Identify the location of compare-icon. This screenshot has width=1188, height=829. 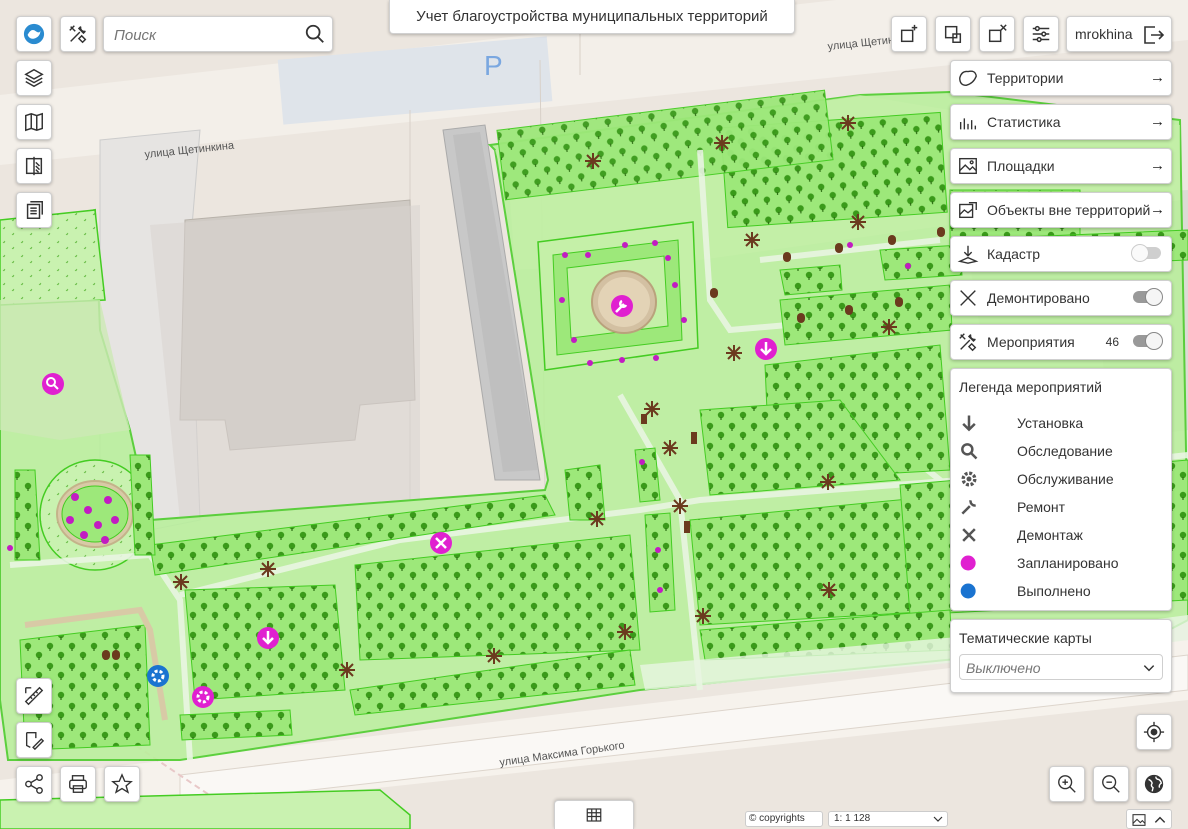
(34, 166).